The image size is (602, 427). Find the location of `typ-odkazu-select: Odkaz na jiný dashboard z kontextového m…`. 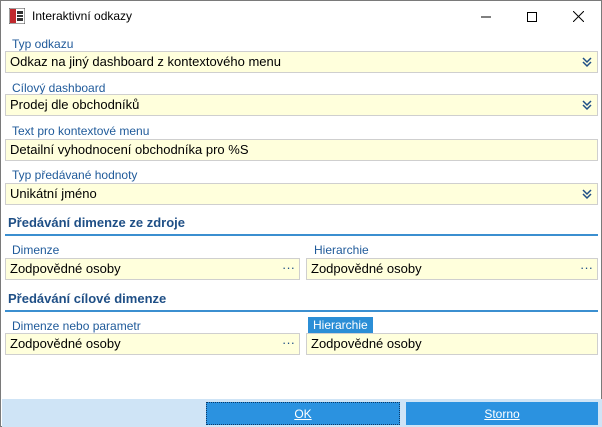

typ-odkazu-select: Odkaz na jiný dashboard z kontextového m… is located at coordinates (301, 62).